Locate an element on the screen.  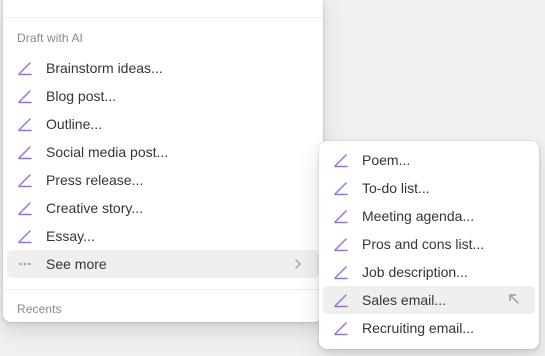
section-title-draft-with-ai: Draft with AI is located at coordinates (50, 38).